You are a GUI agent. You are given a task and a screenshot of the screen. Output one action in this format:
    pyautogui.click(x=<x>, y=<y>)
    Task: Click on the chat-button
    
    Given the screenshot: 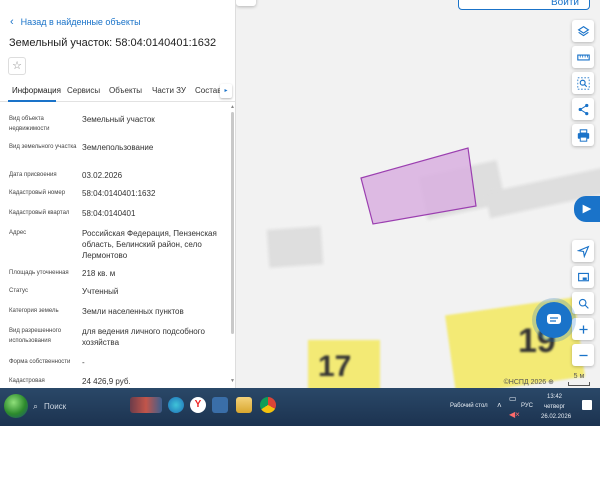 What is the action you would take?
    pyautogui.click(x=554, y=320)
    